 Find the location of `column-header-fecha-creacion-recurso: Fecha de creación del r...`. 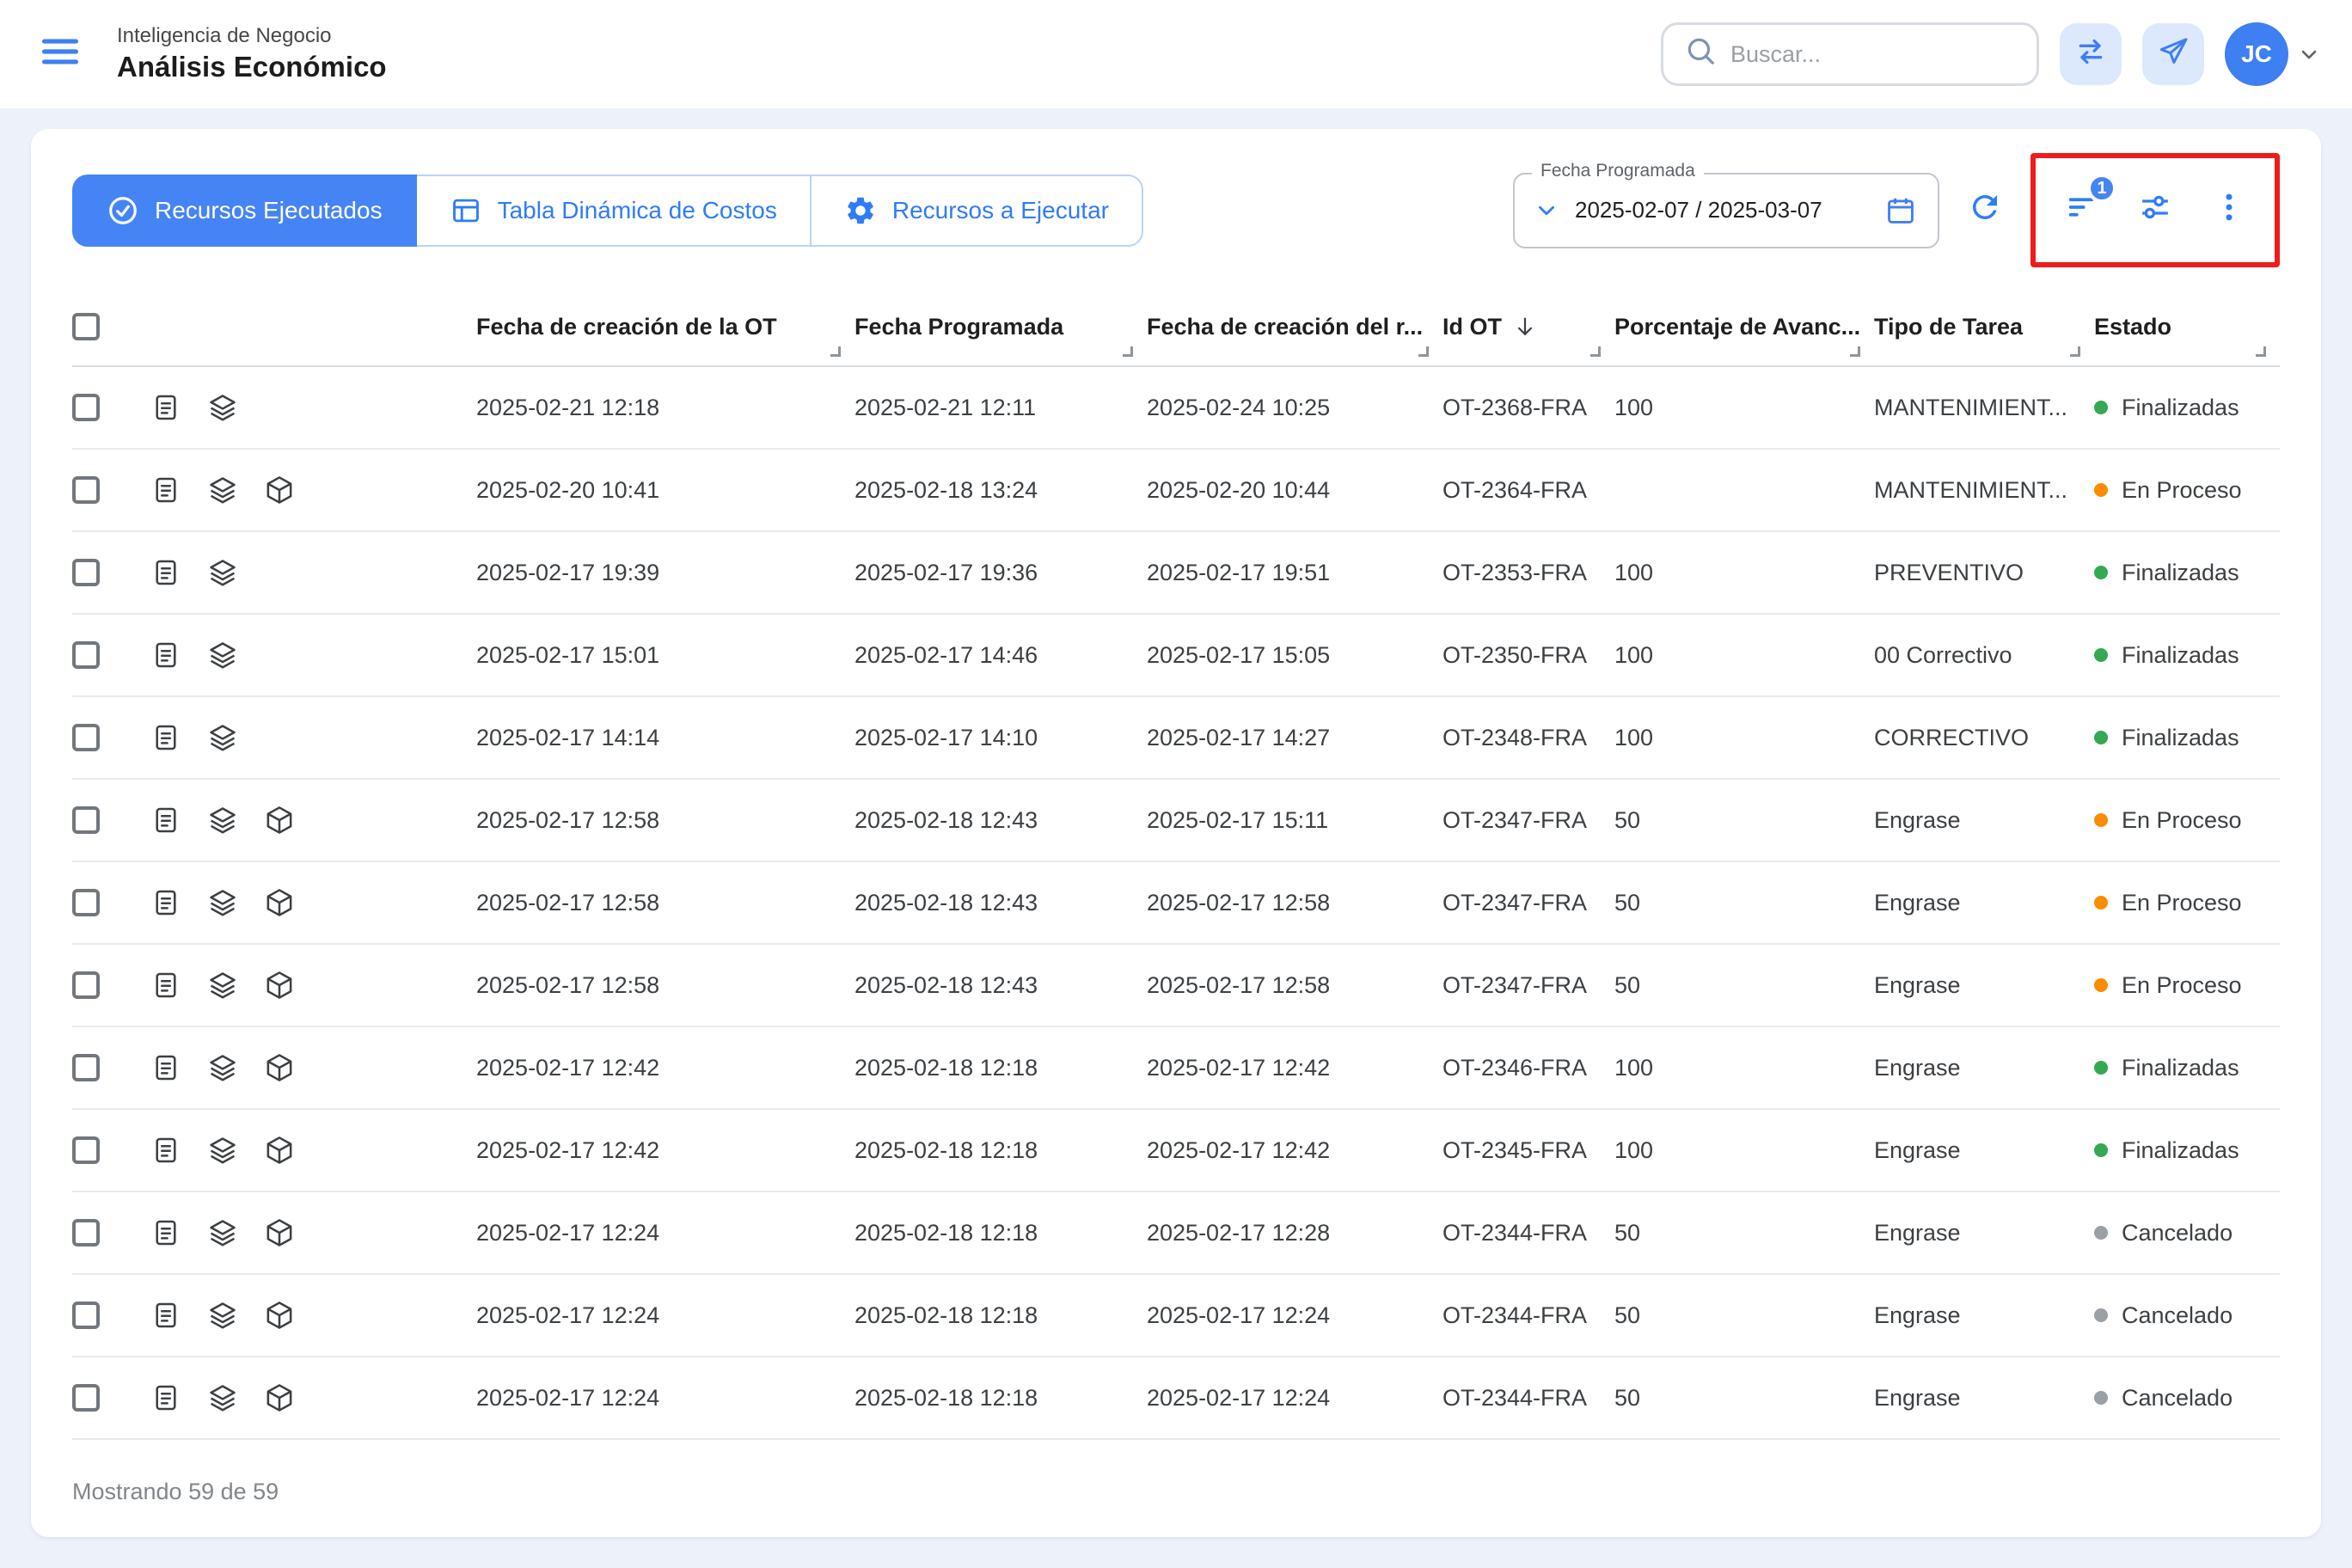

column-header-fecha-creacion-recurso: Fecha de creación del r... is located at coordinates (1294, 326).